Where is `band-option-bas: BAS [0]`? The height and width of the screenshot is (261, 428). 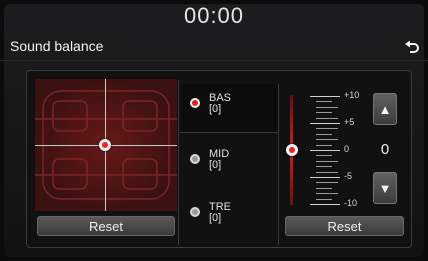 band-option-bas: BAS [0] is located at coordinates (210, 104).